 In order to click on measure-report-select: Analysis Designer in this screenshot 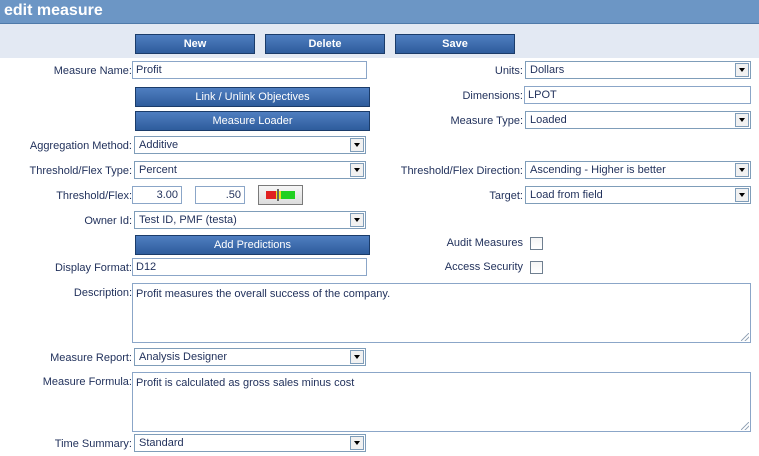, I will do `click(250, 357)`.